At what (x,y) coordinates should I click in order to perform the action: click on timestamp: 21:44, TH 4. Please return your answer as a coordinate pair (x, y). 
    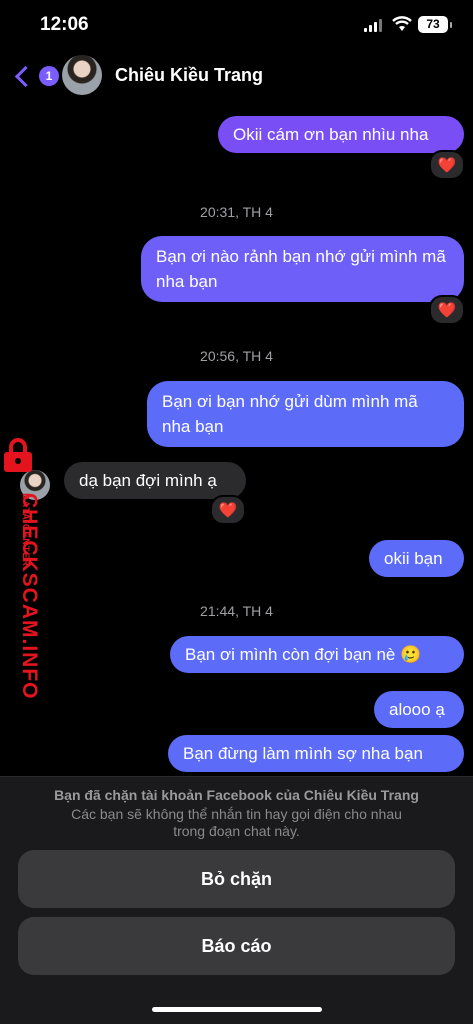
    Looking at the image, I should click on (236, 611).